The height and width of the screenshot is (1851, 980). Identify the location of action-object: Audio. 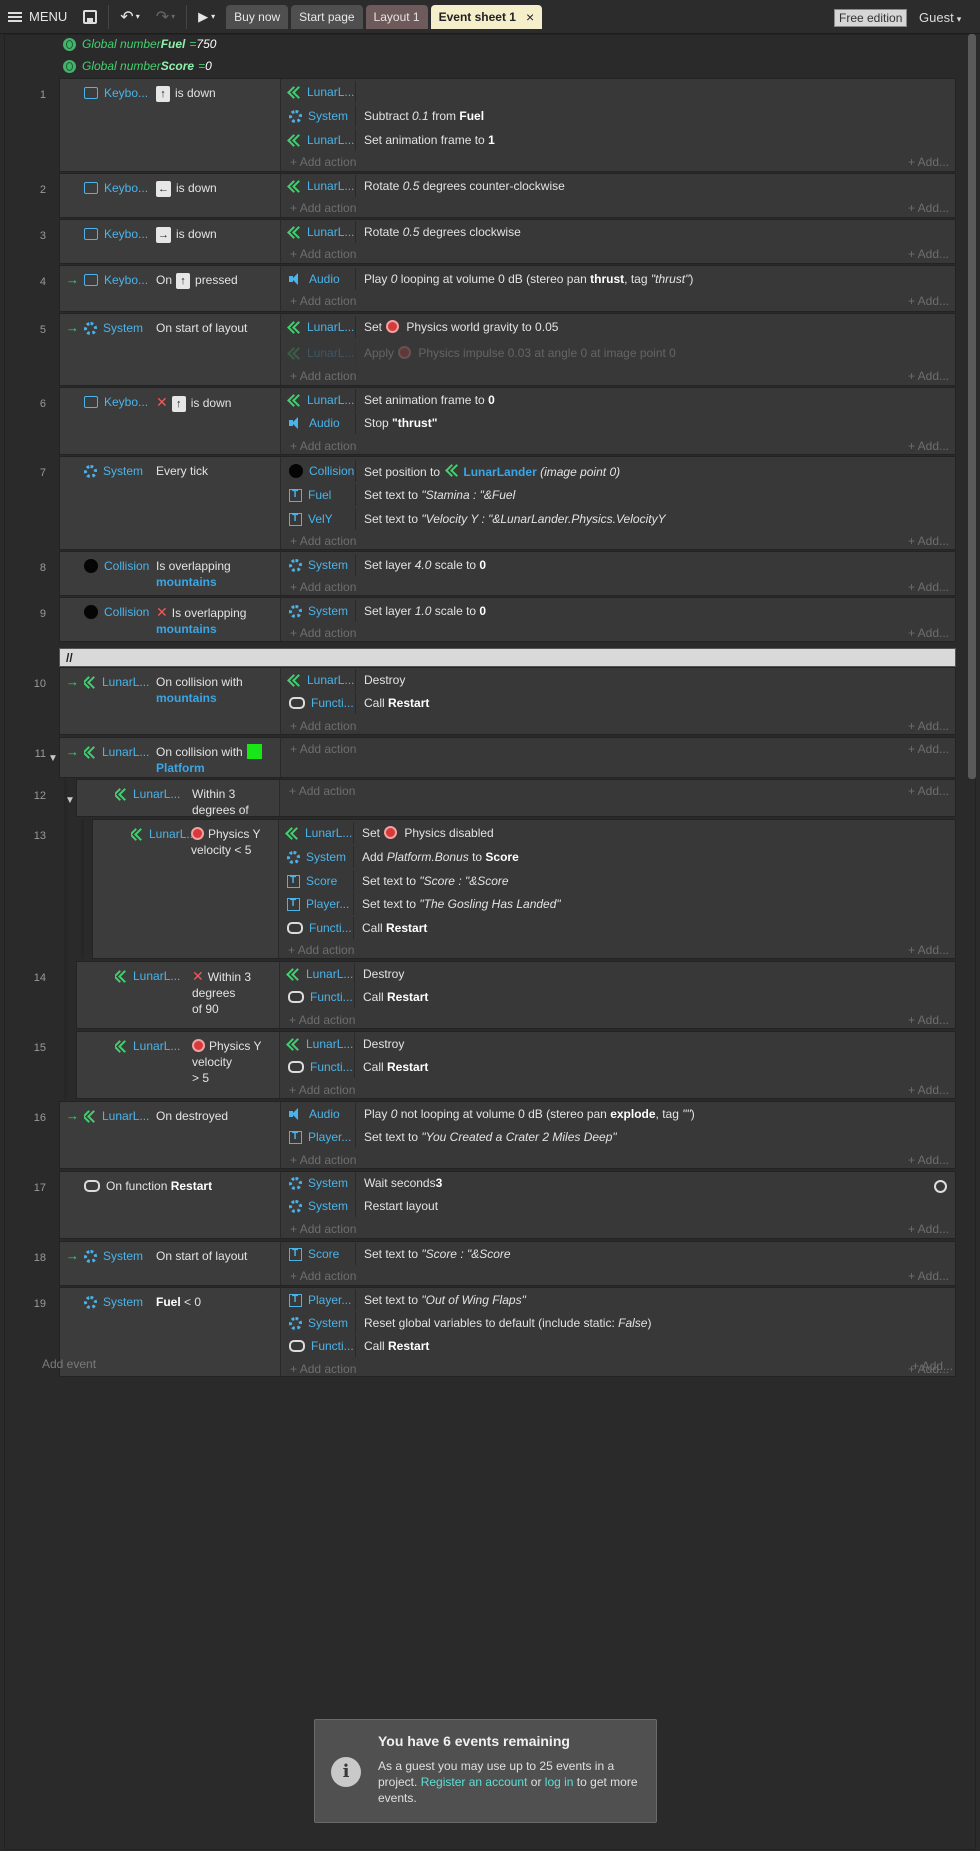
(319, 423).